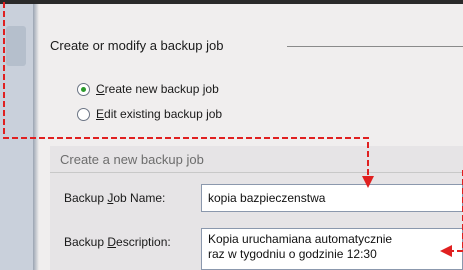  What do you see at coordinates (368, 182) in the screenshot?
I see `arrow-head-down` at bounding box center [368, 182].